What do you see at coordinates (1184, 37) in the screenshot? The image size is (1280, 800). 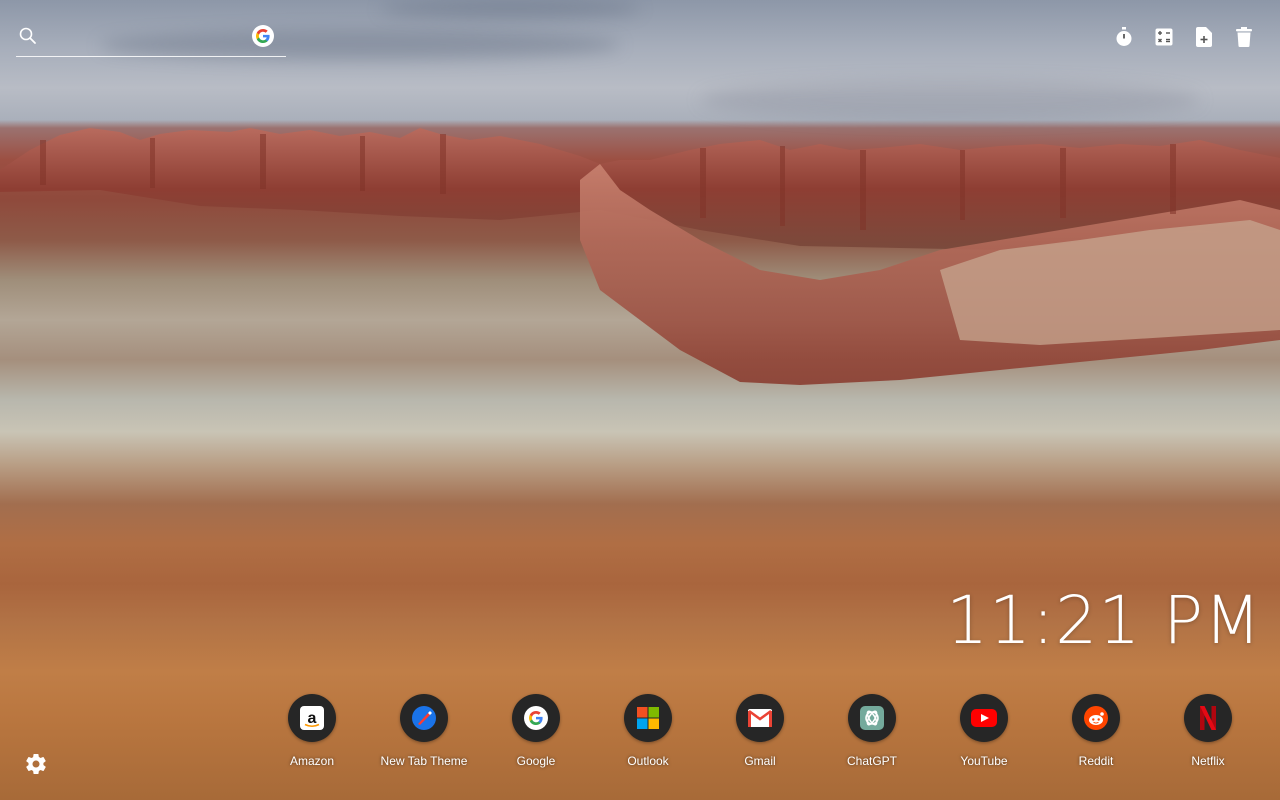 I see `toolbar` at bounding box center [1184, 37].